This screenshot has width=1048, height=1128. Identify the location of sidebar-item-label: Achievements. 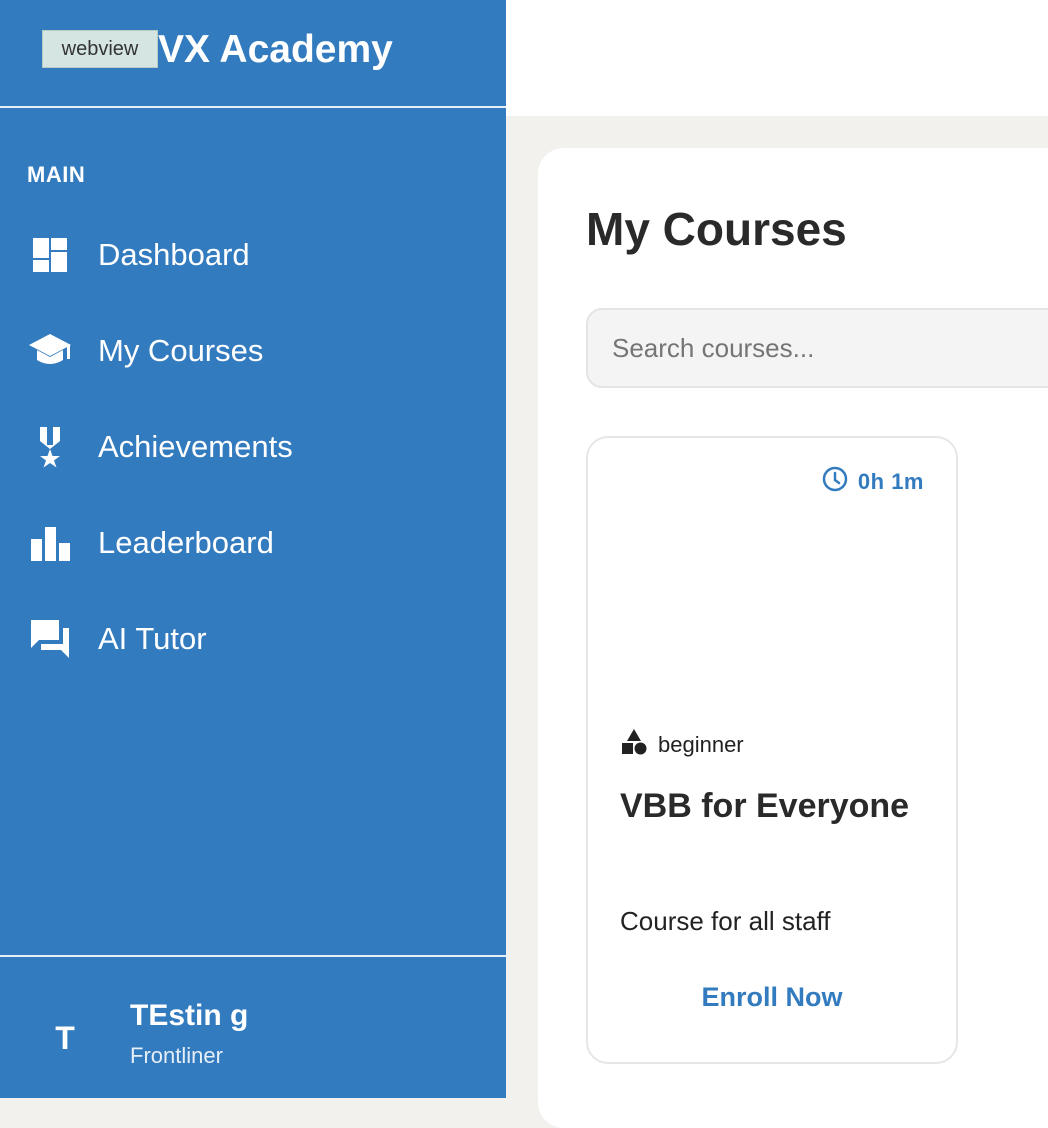
(195, 446).